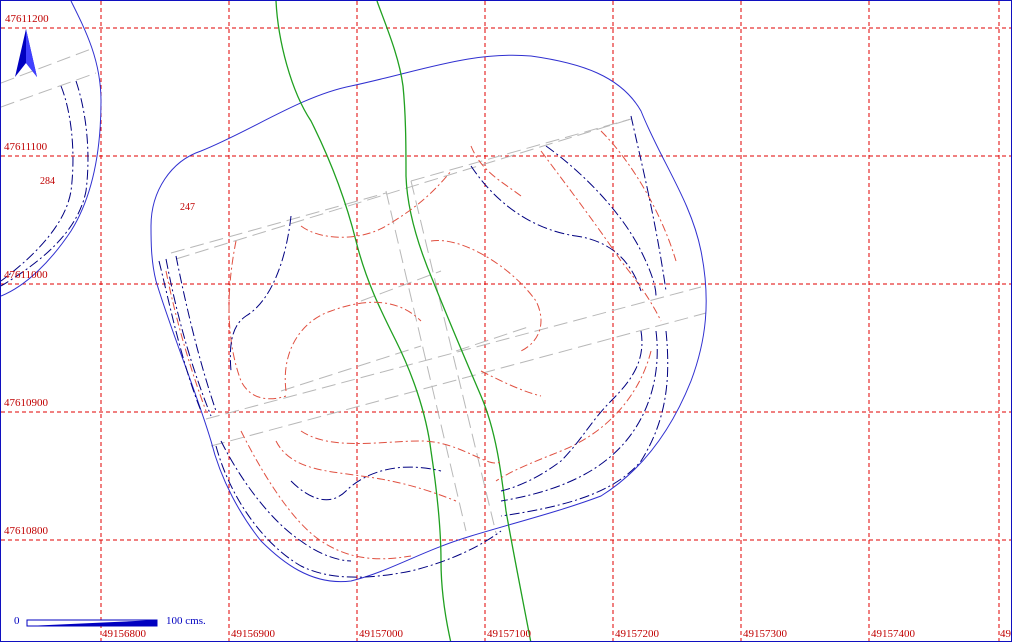  Describe the element at coordinates (27, 19) in the screenshot. I see `y-label-1: 47611200` at that location.